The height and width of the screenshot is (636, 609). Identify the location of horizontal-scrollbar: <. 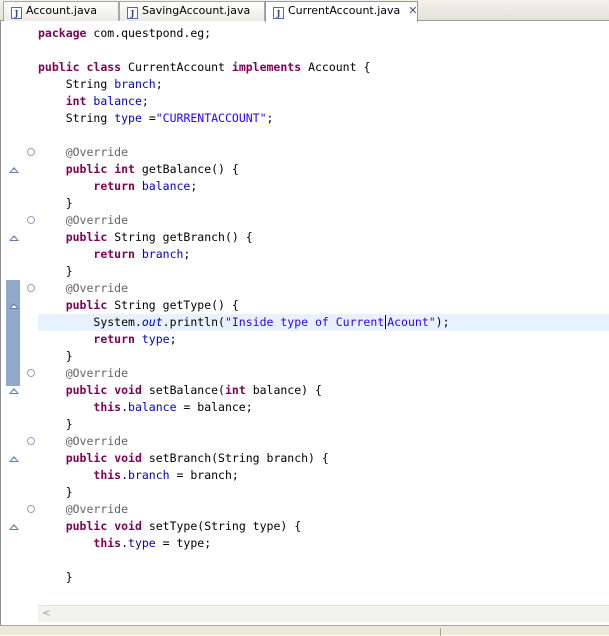
(323, 613).